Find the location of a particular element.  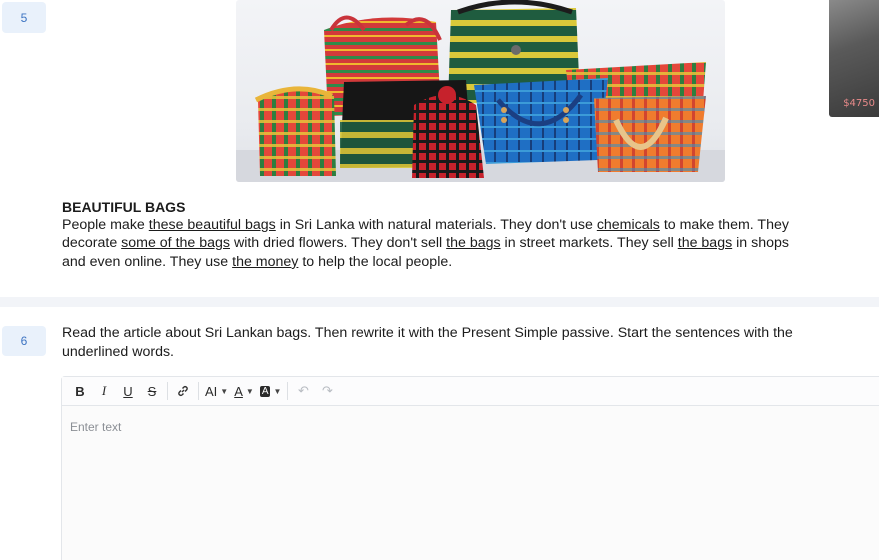

question-number: 5 is located at coordinates (24, 17).